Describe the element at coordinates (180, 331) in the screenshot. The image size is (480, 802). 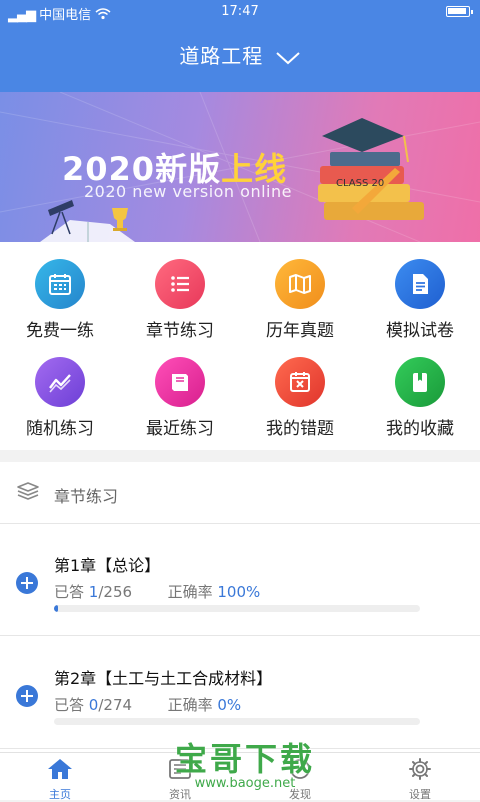
I see `feature-label: 章节练习` at that location.